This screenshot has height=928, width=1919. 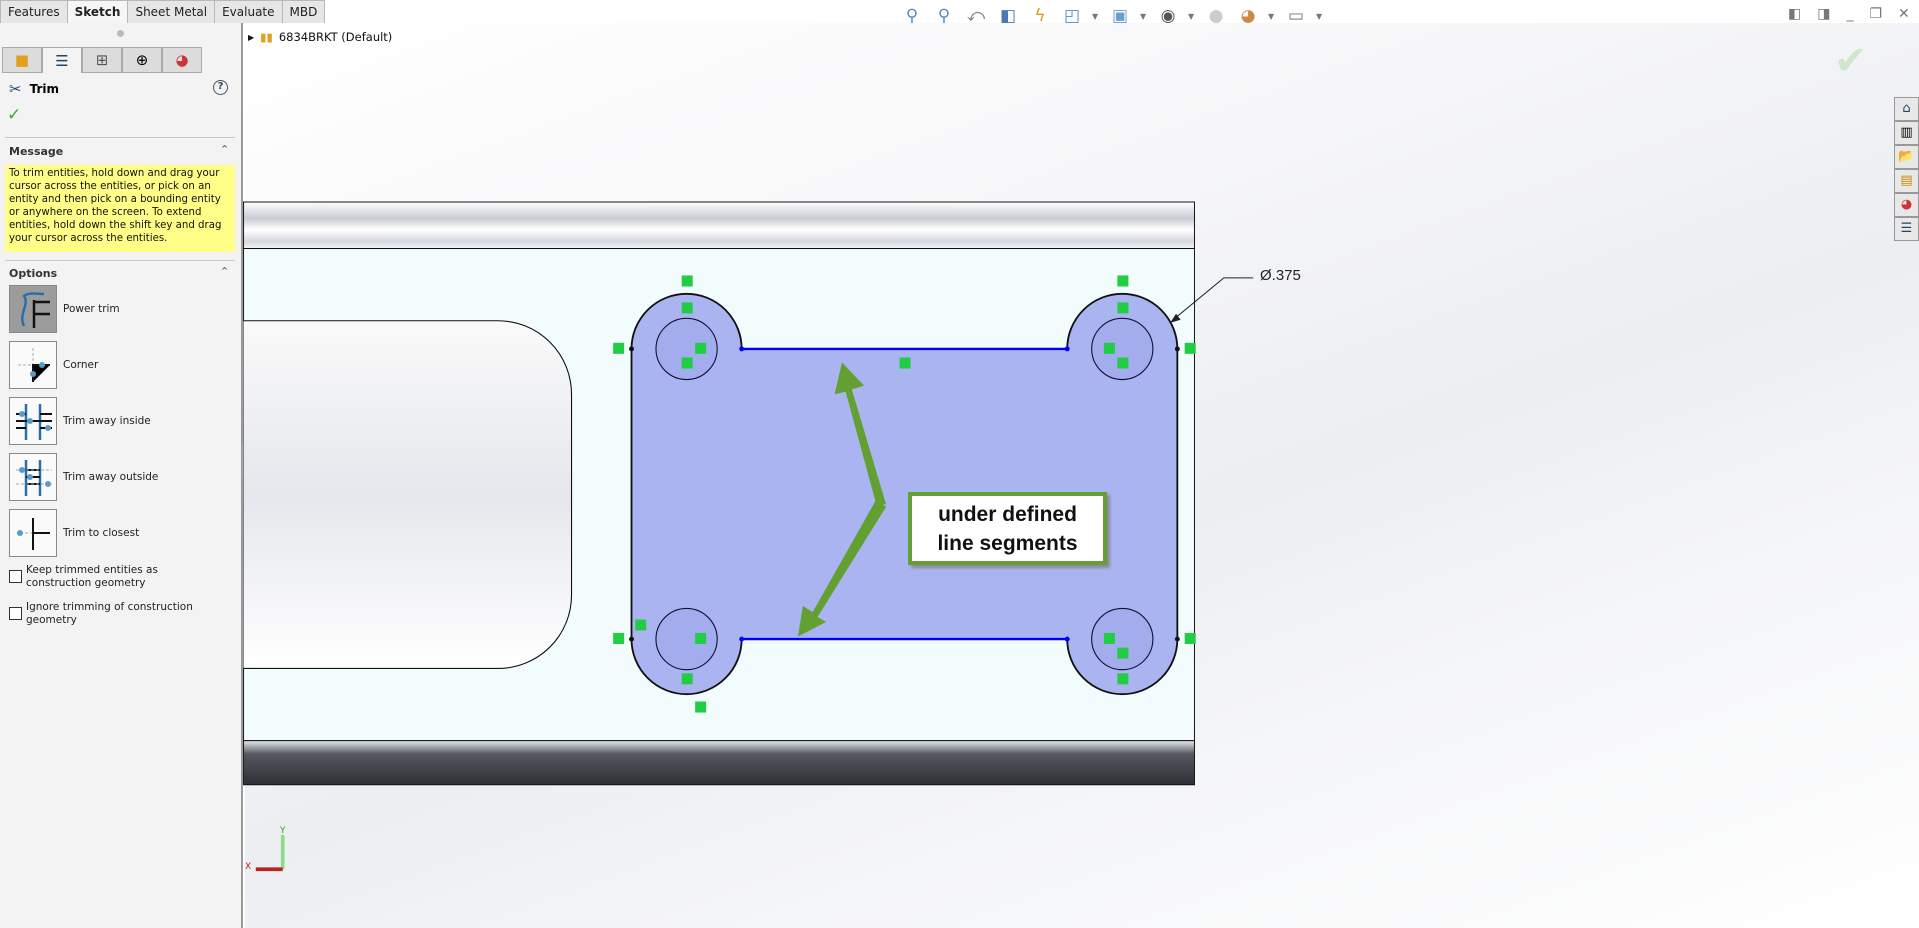 What do you see at coordinates (251, 37) in the screenshot?
I see `expand-arrow-icon: ▶` at bounding box center [251, 37].